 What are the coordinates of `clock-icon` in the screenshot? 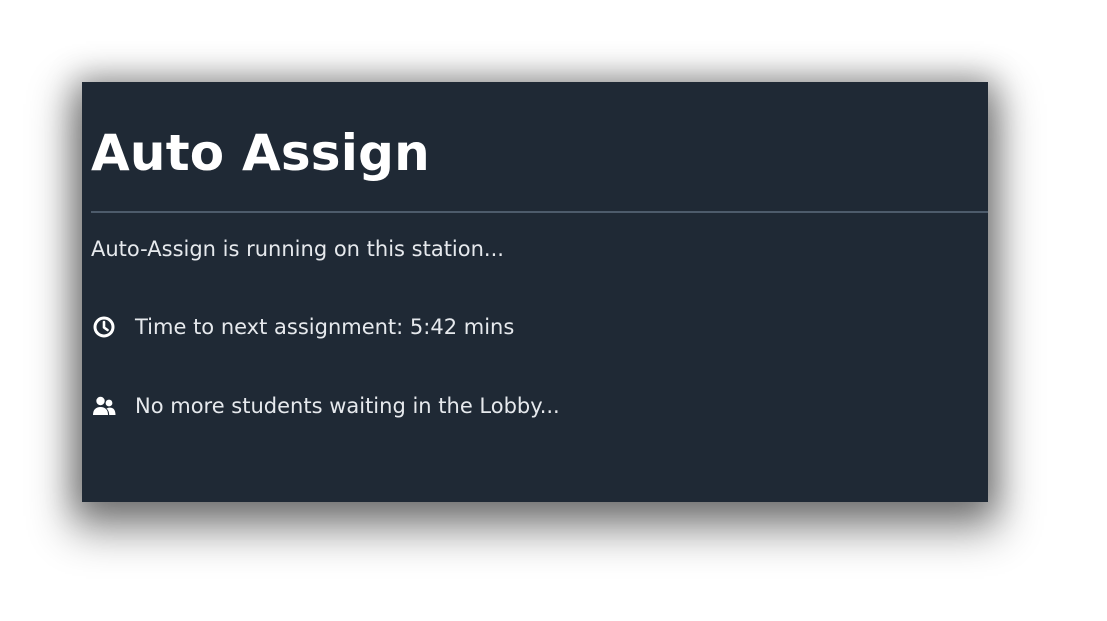 It's located at (104, 327).